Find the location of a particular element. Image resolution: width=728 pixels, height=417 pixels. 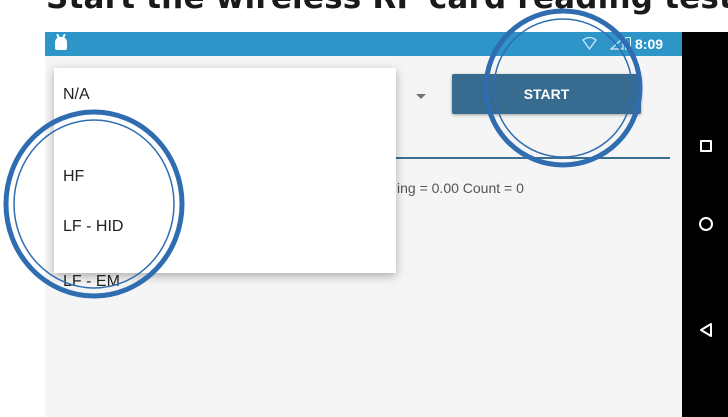

square-recents-icon is located at coordinates (706, 146).